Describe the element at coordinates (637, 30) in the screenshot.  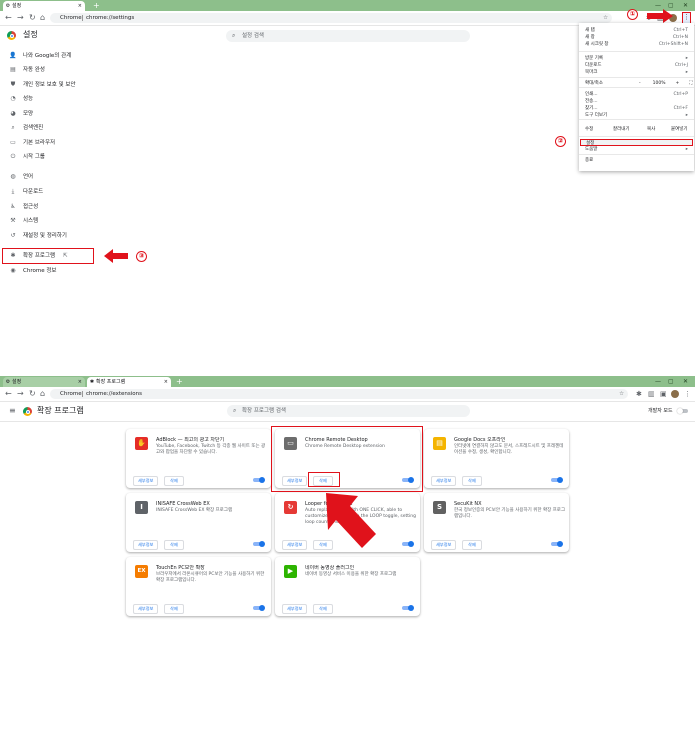
I see `menu-item: 새 탭 Ctrl+T` at that location.